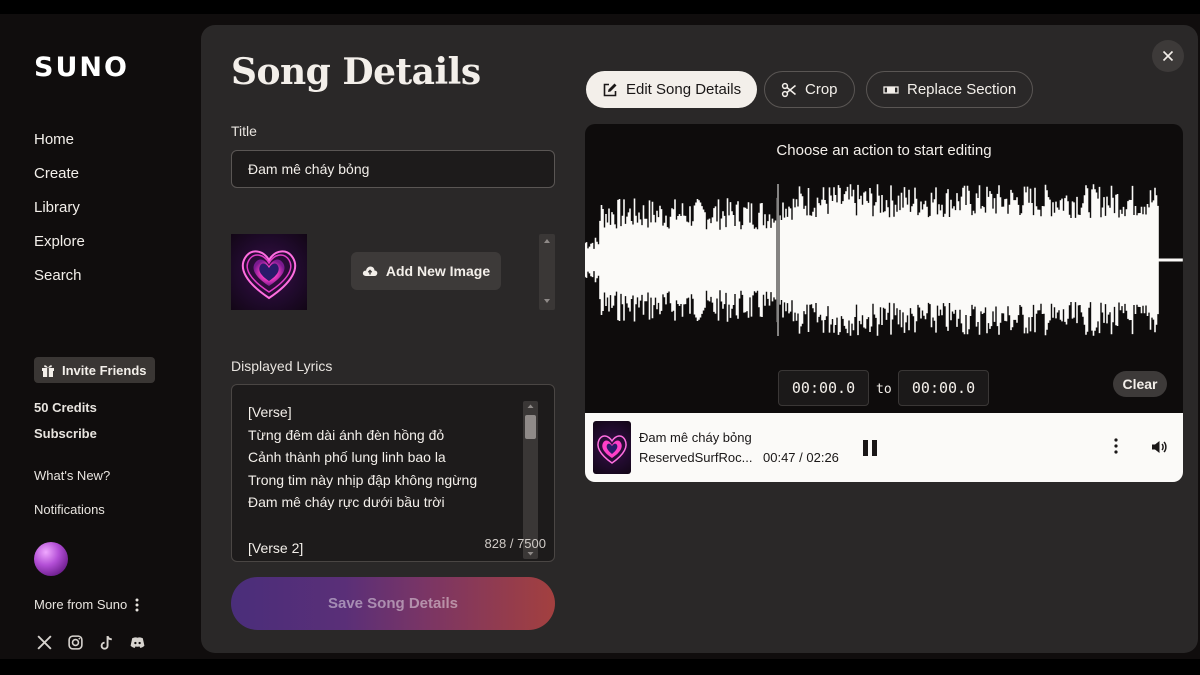 The width and height of the screenshot is (1200, 675). What do you see at coordinates (244, 131) in the screenshot?
I see `title-label: Title` at bounding box center [244, 131].